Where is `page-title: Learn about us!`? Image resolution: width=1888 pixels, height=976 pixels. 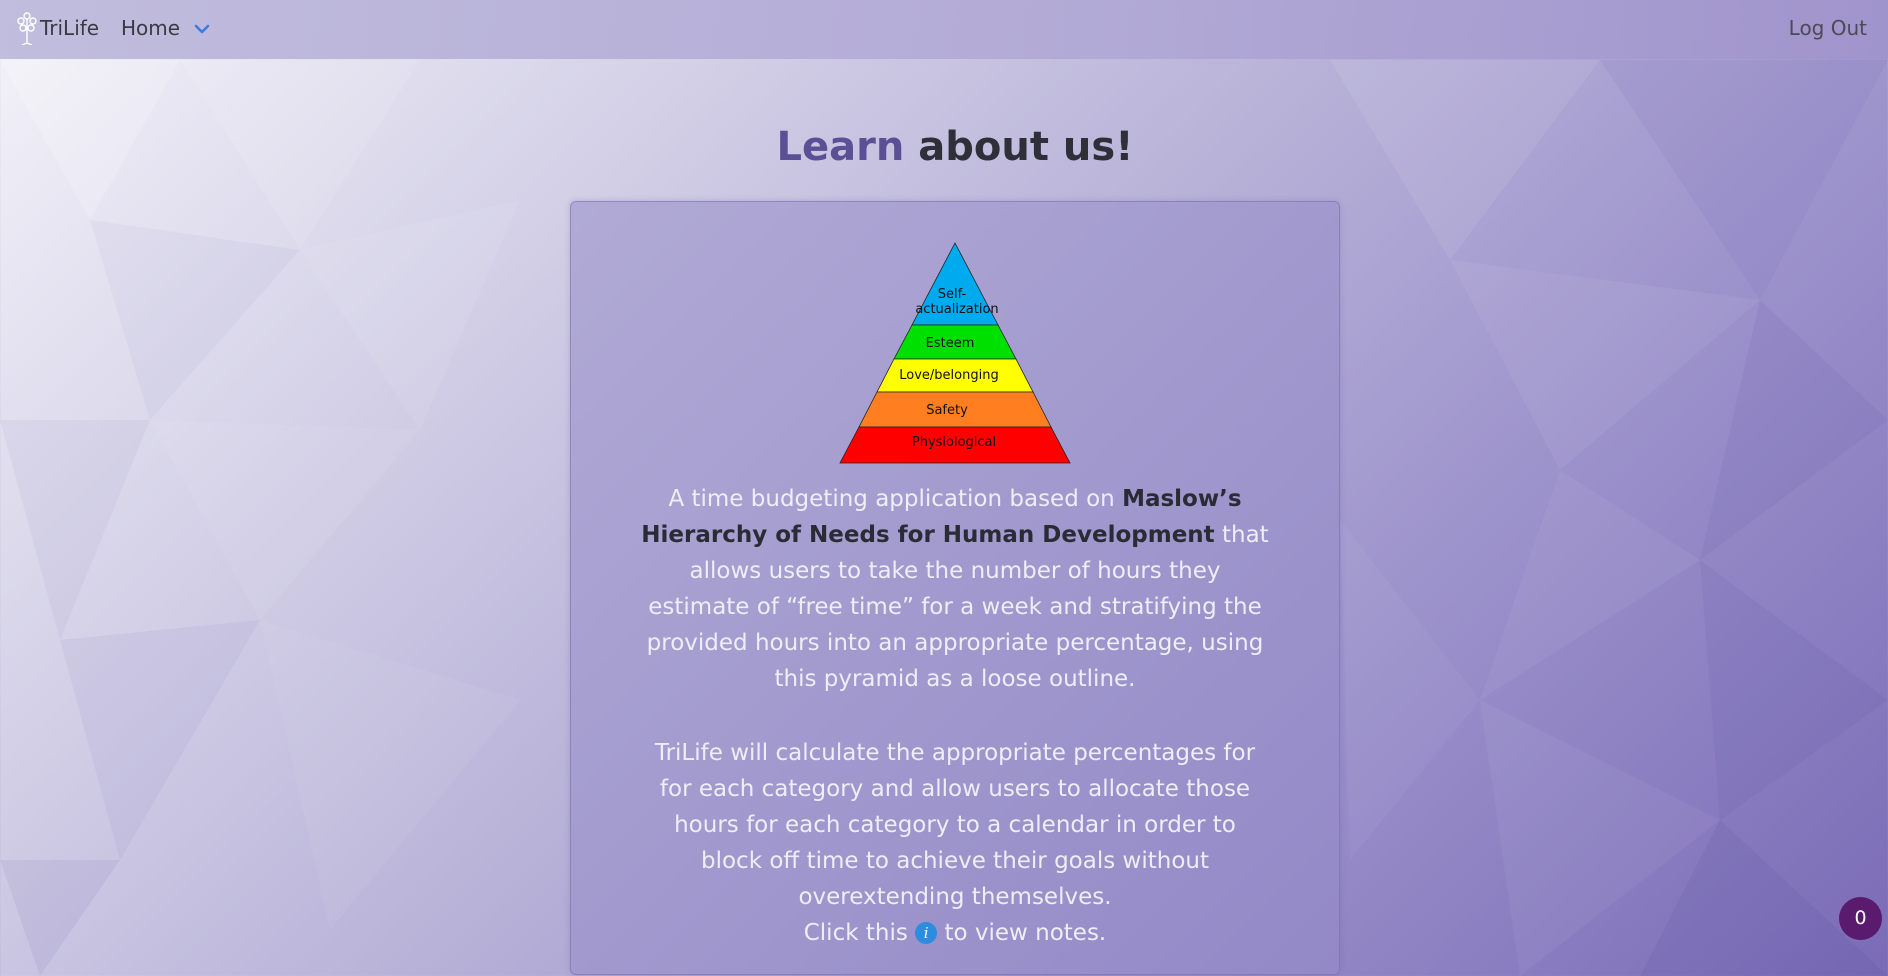 page-title: Learn about us! is located at coordinates (944, 147).